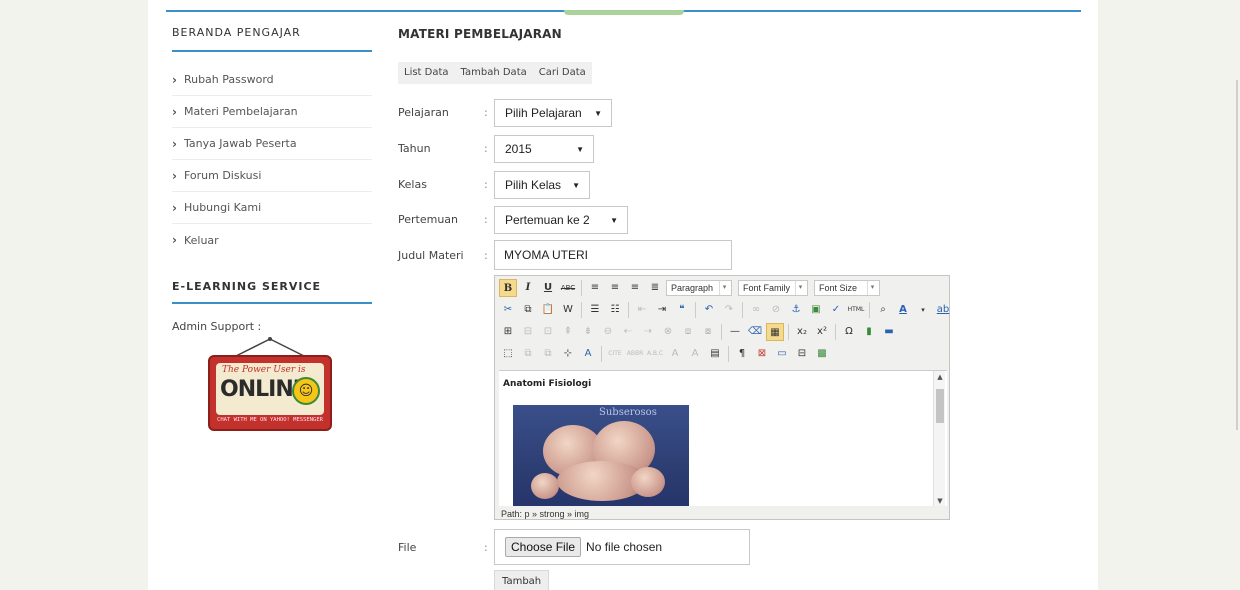  I want to click on pertemuan-select: Pertemuan ke 2 ▼, so click(561, 220).